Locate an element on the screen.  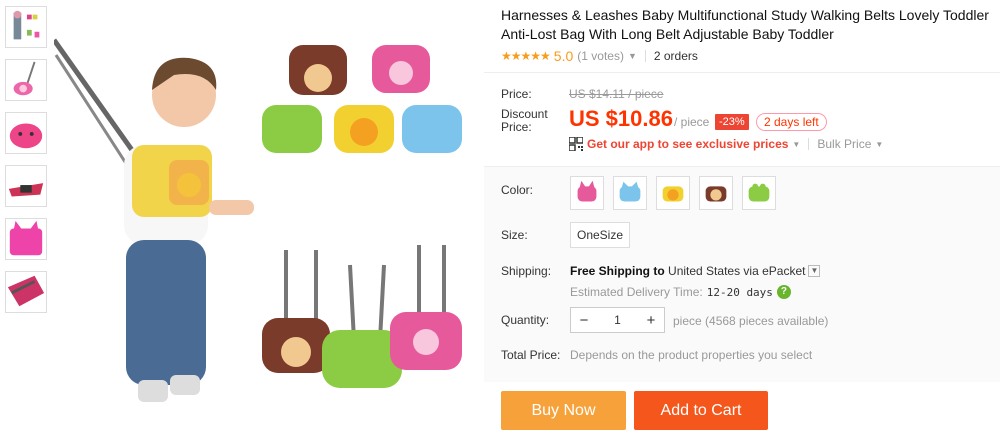
quantity-label: Quantity: is located at coordinates (525, 320).